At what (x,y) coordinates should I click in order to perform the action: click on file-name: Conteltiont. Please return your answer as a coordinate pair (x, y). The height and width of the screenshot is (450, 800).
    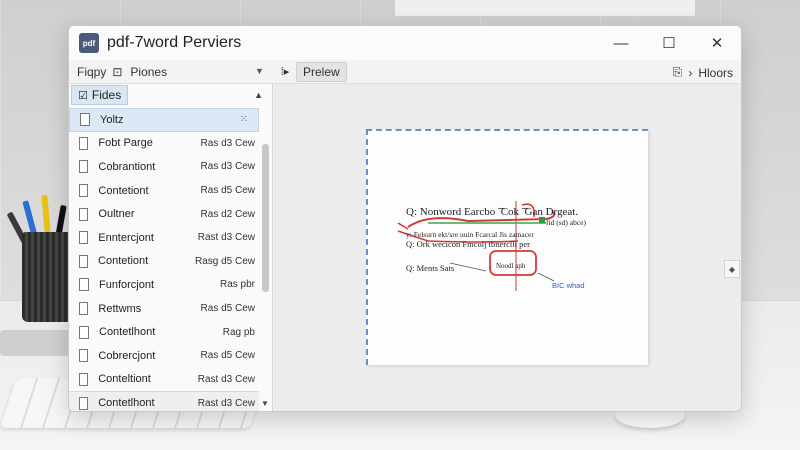
    Looking at the image, I should click on (124, 379).